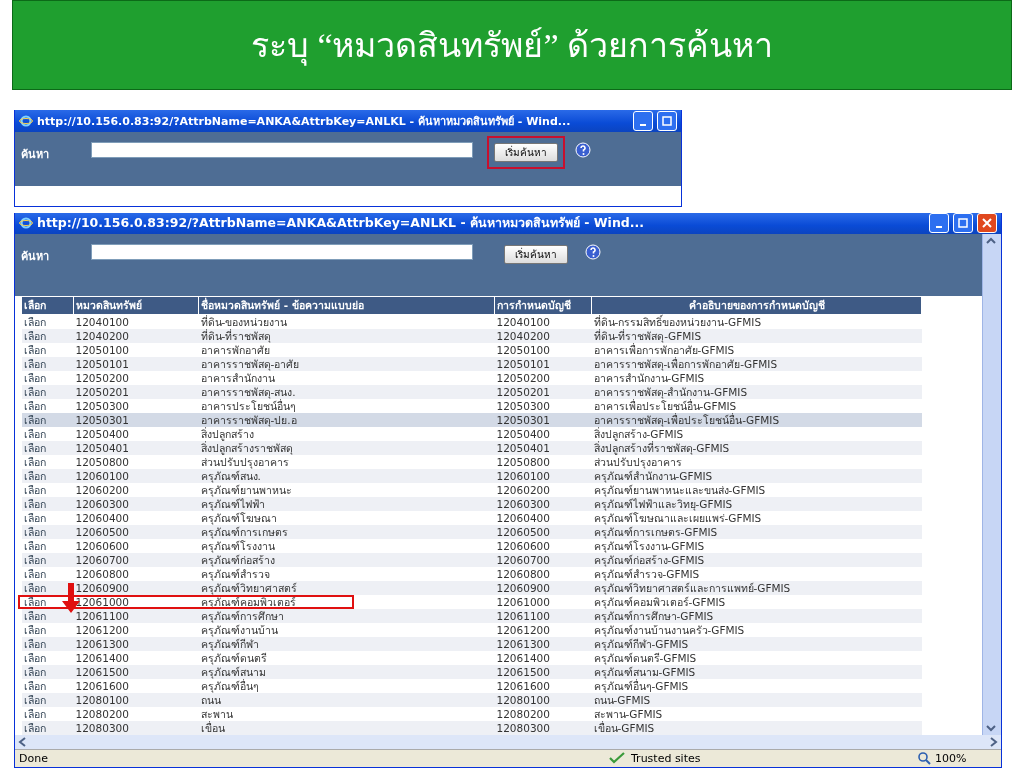 Image resolution: width=1024 pixels, height=768 pixels. Describe the element at coordinates (924, 758) in the screenshot. I see `zoom-icon` at that location.